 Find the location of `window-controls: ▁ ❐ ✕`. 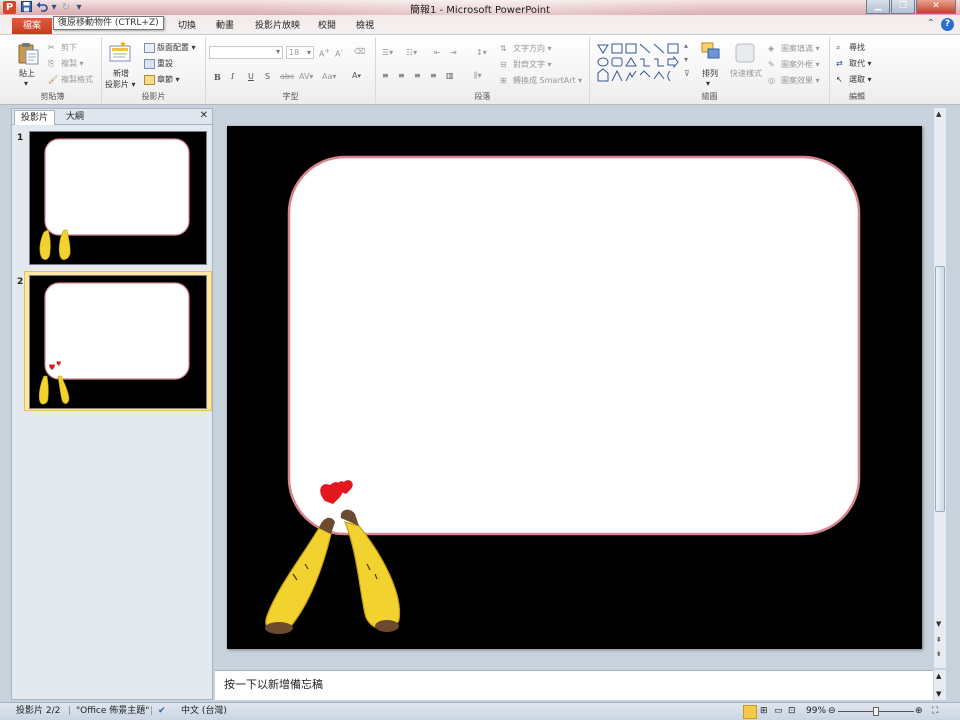

window-controls: ▁ ❐ ✕ is located at coordinates (911, 7).